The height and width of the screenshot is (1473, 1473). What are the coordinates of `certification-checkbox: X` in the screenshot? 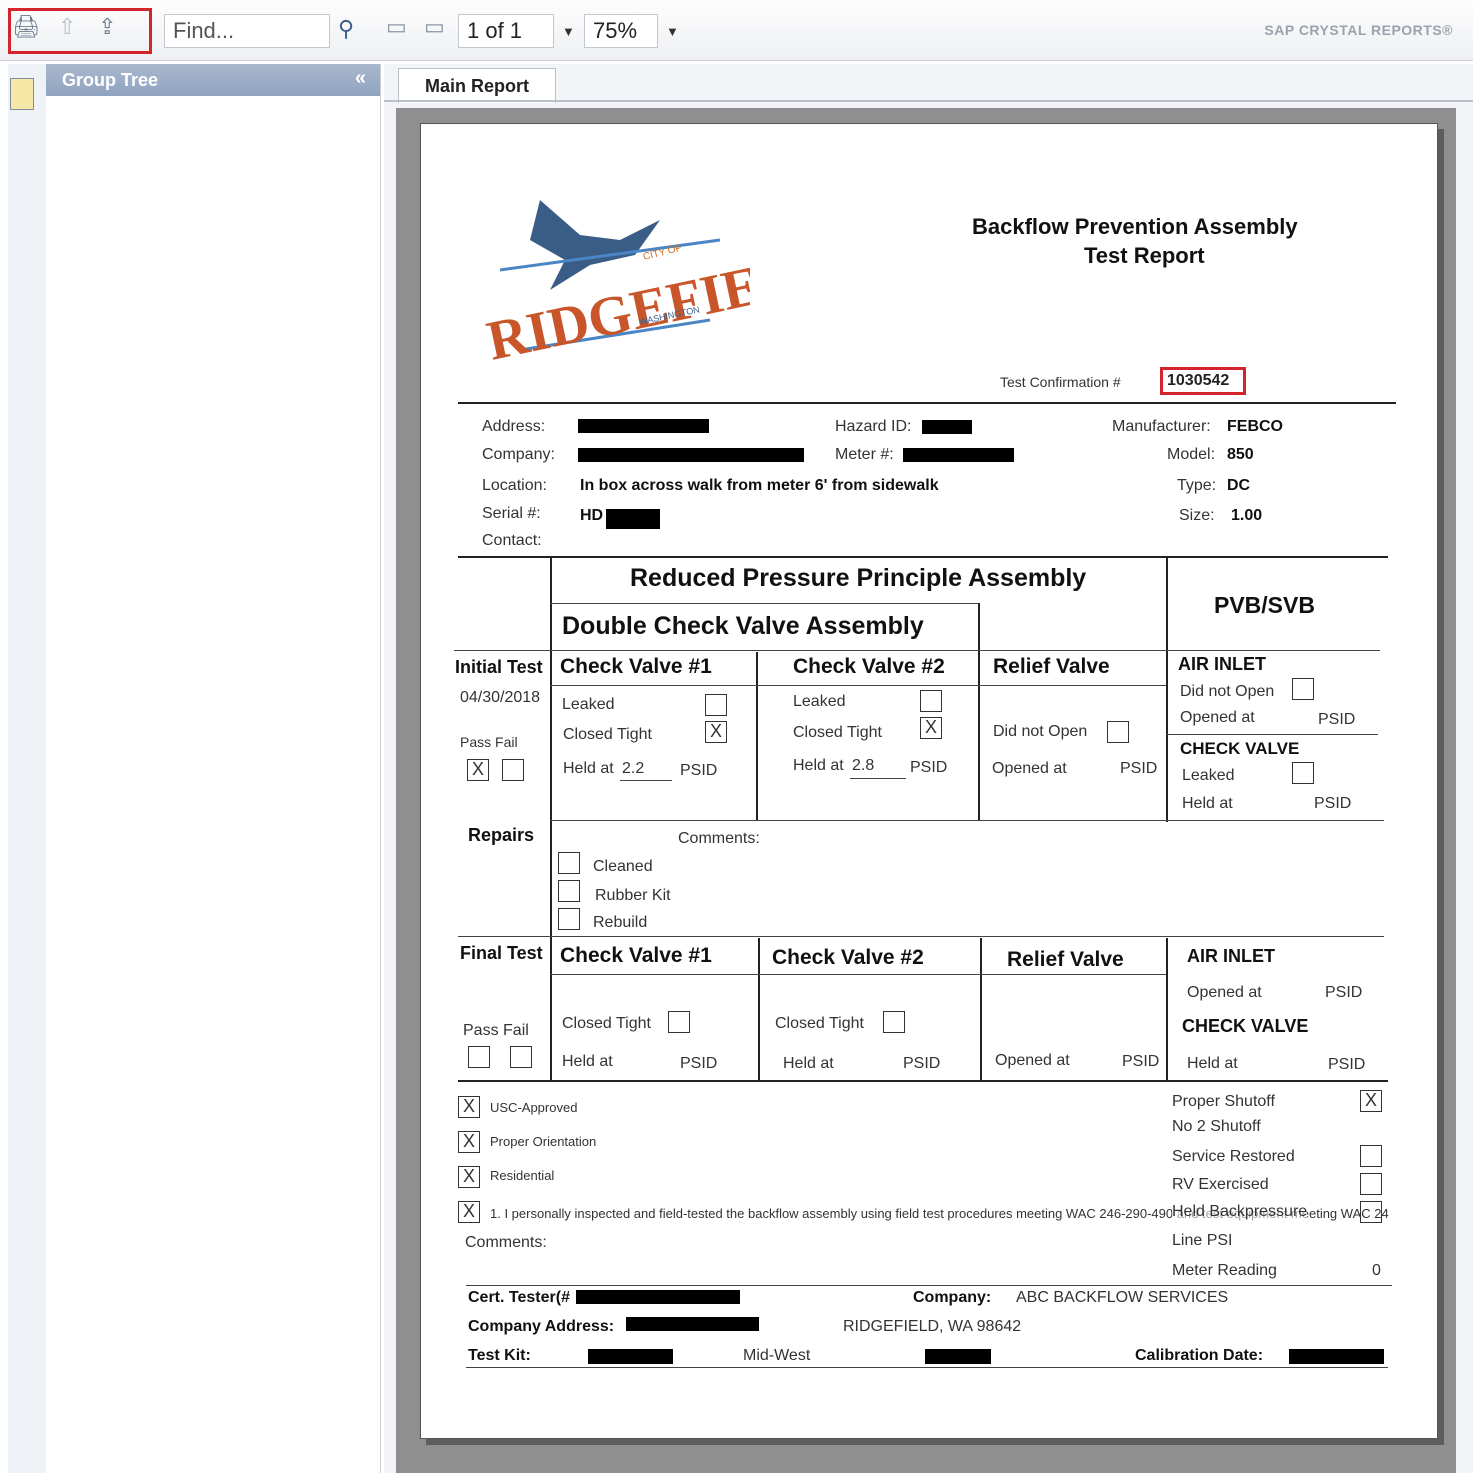 It's located at (469, 1212).